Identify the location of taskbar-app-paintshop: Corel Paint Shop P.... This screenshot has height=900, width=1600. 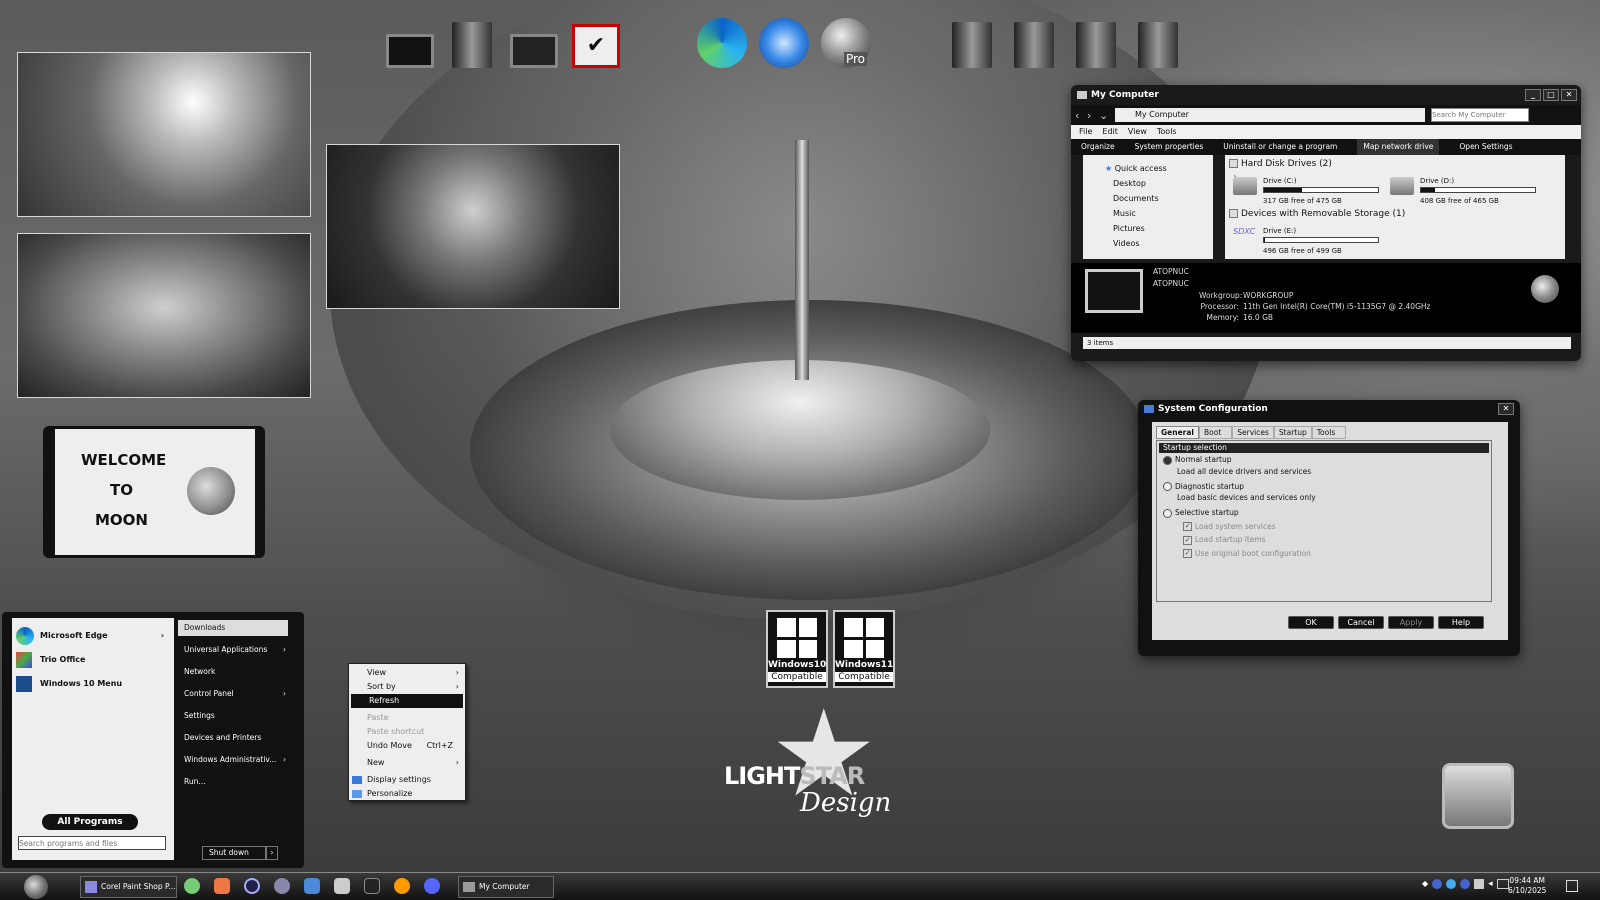
(128, 887).